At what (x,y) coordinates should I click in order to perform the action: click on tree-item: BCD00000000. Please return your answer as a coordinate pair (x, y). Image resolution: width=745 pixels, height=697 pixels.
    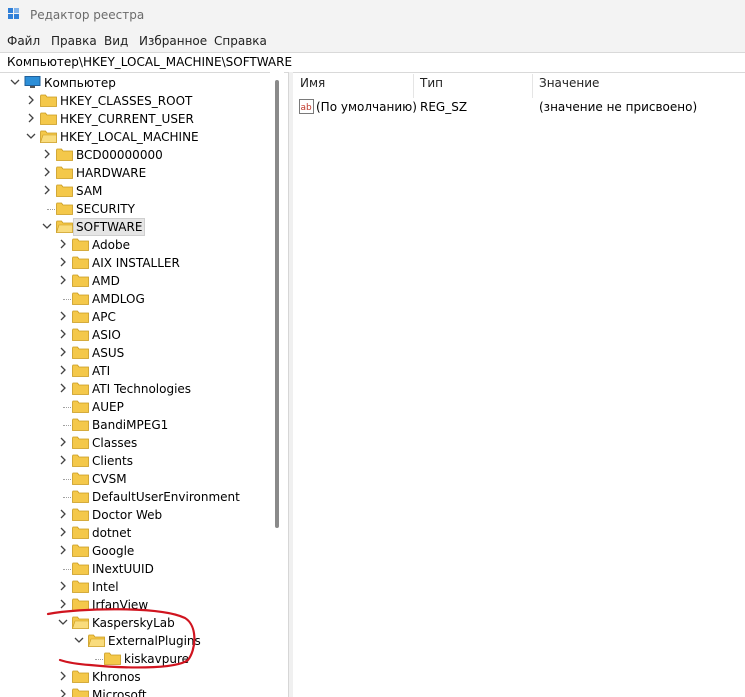
    Looking at the image, I should click on (135, 155).